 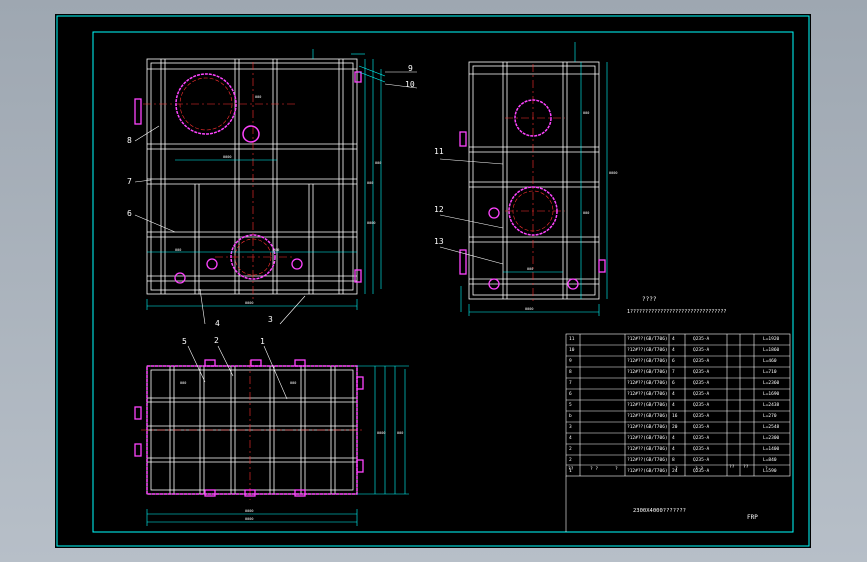 What do you see at coordinates (771, 427) in the screenshot?
I see `bom-cell-length: L=2548` at bounding box center [771, 427].